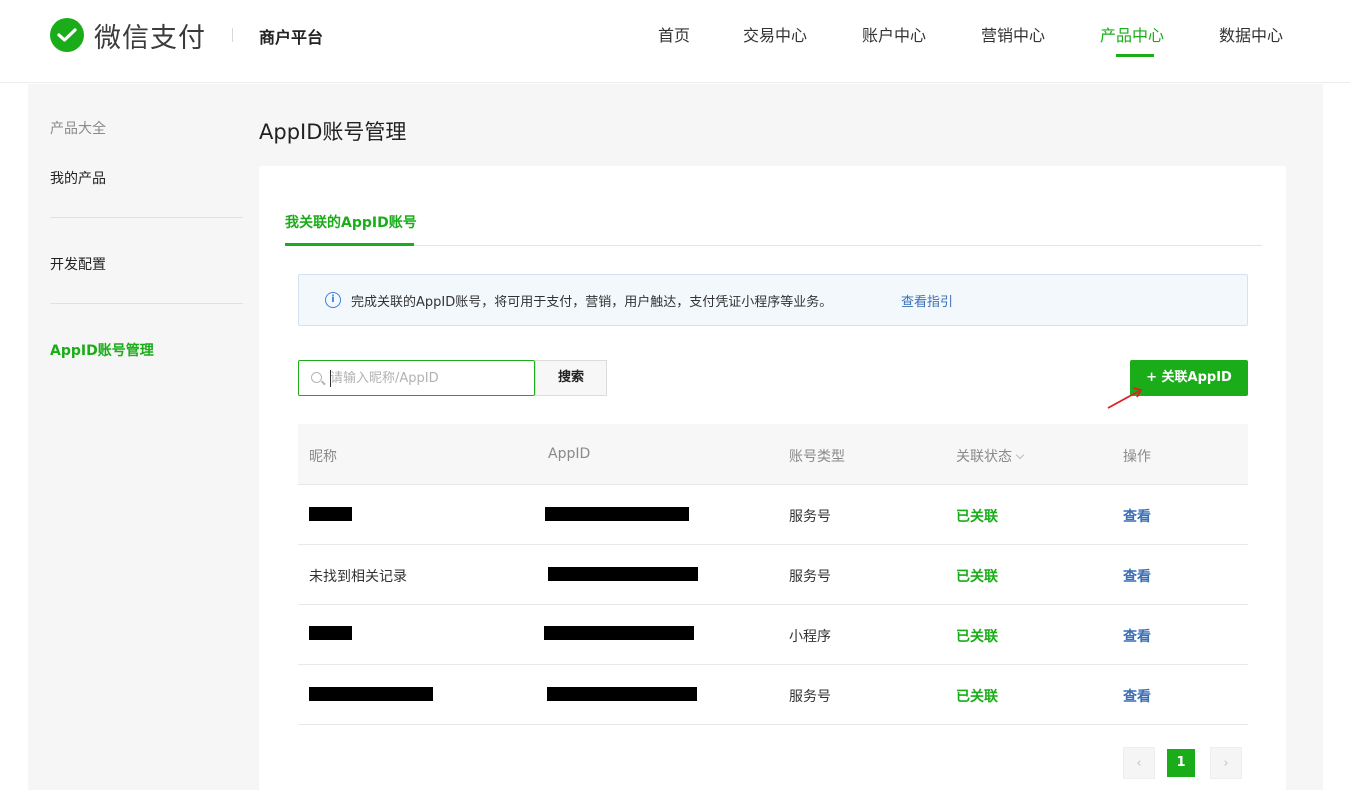 The image size is (1350, 790). I want to click on nav-active-indicator, so click(1135, 55).